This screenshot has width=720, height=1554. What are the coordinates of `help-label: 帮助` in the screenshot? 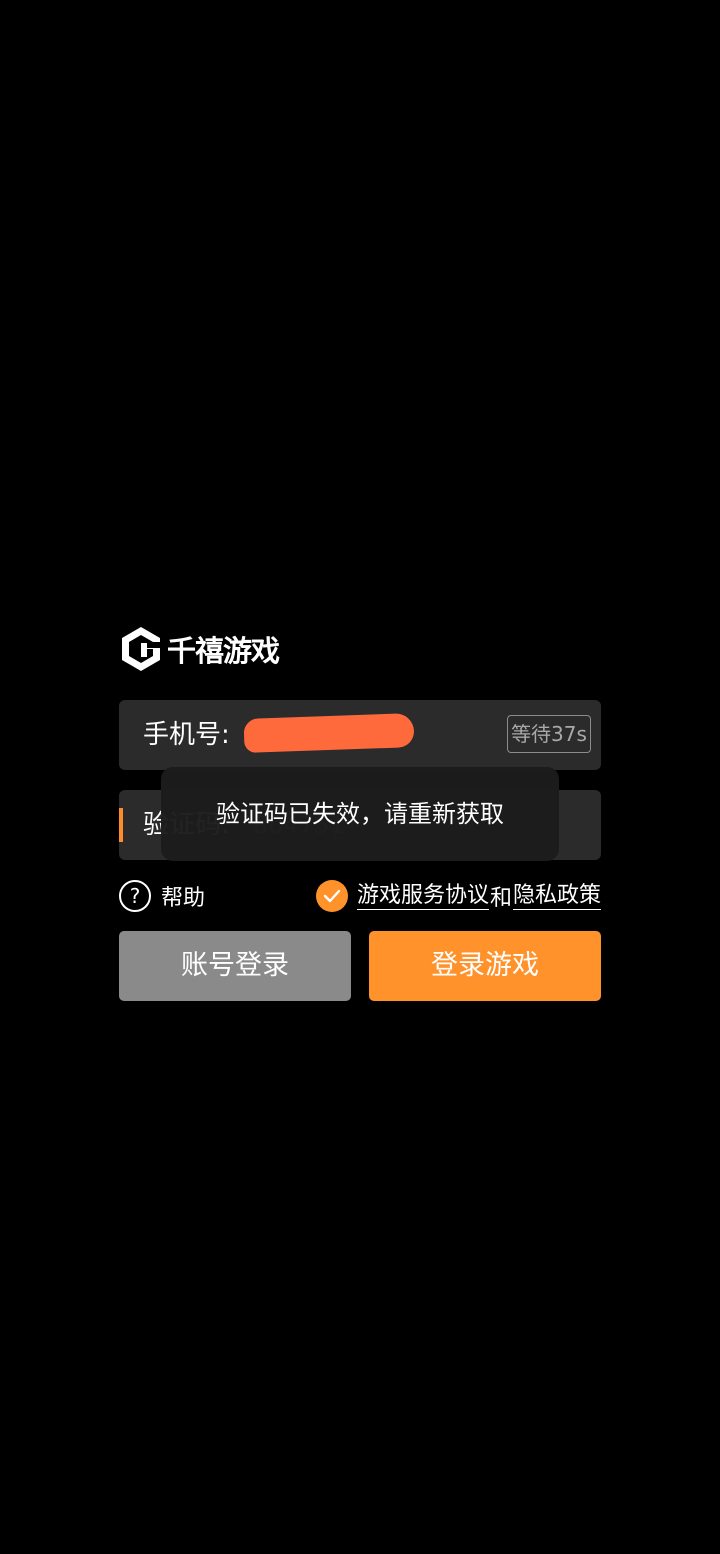 It's located at (183, 898).